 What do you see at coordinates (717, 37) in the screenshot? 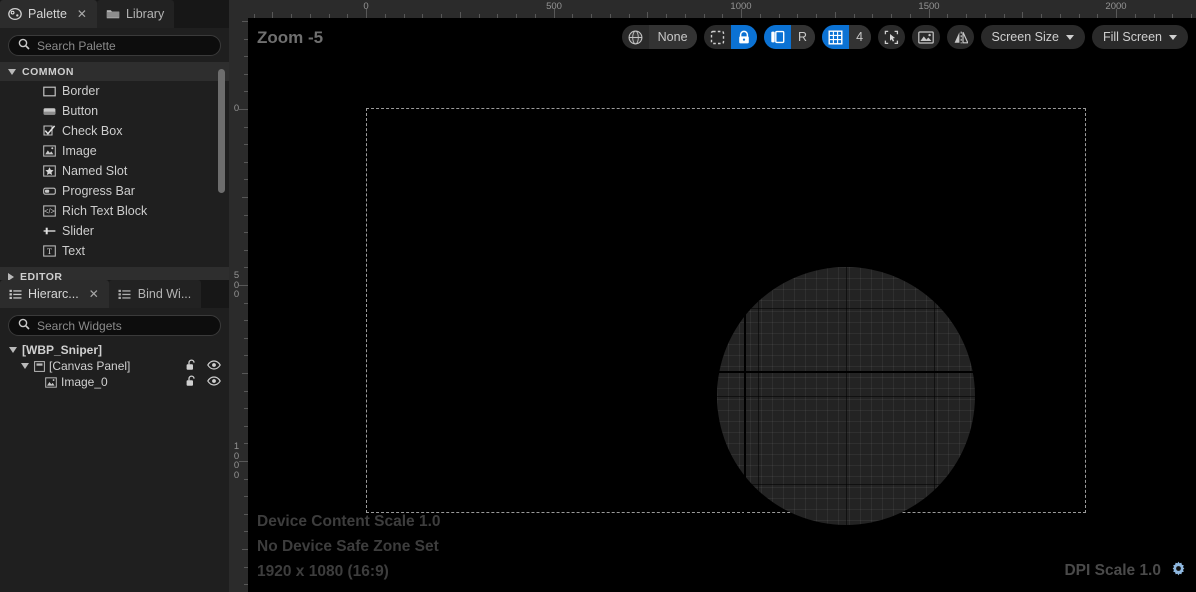
I see `dashed-rect-icon` at bounding box center [717, 37].